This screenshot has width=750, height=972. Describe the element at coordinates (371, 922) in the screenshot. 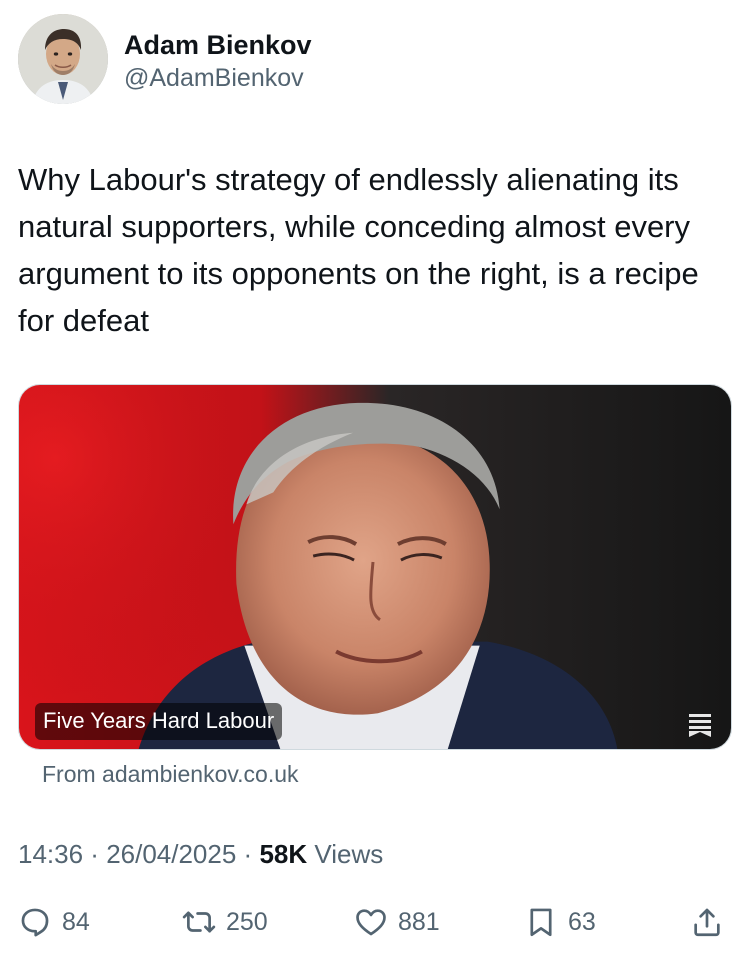

I see `heart-icon` at that location.